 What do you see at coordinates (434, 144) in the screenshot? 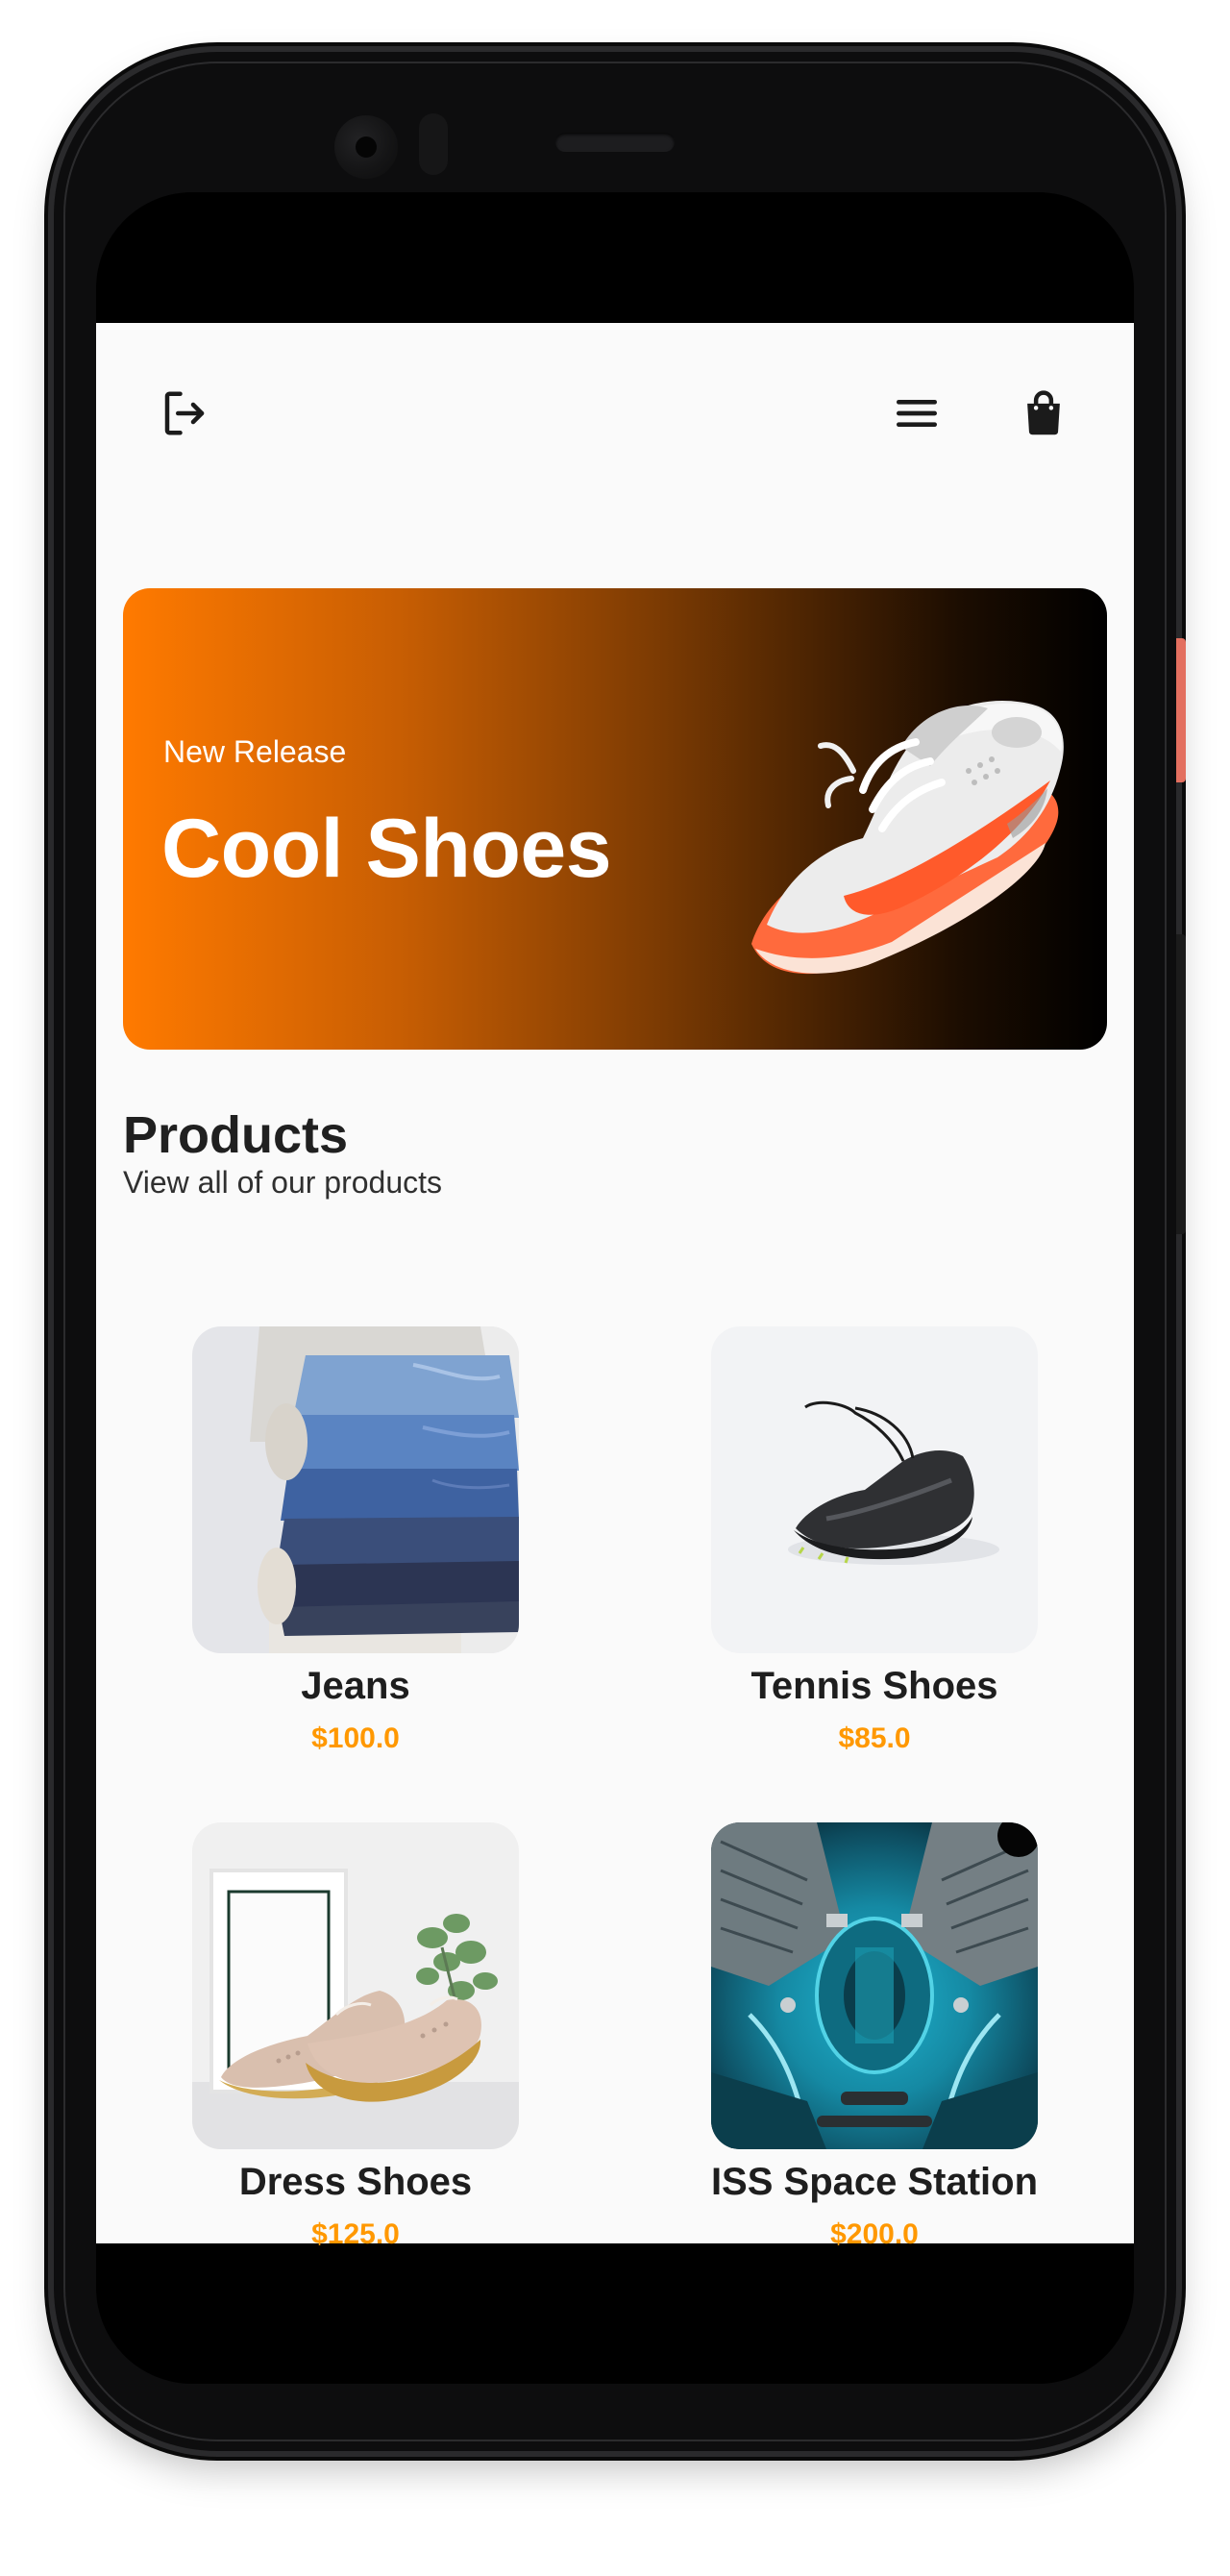
I see `proximity-sensor` at bounding box center [434, 144].